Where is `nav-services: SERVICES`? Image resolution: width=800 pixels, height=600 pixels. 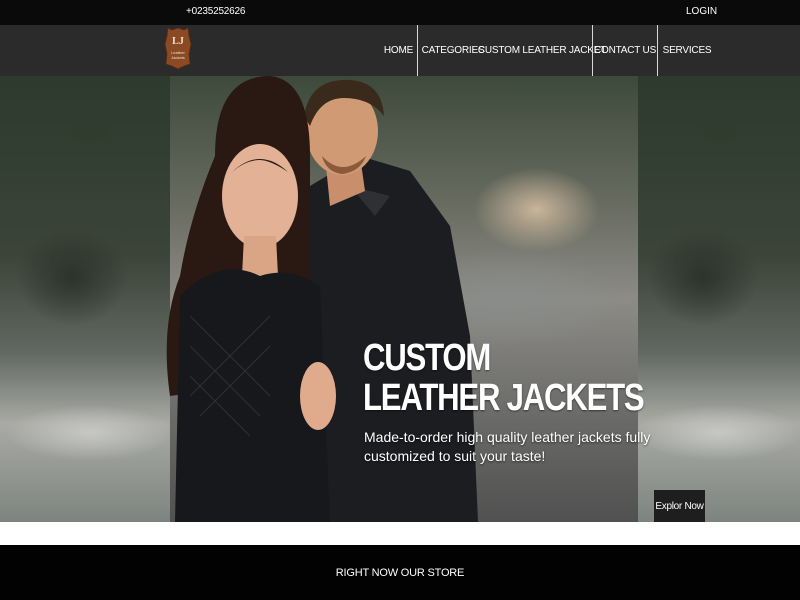 nav-services: SERVICES is located at coordinates (687, 50).